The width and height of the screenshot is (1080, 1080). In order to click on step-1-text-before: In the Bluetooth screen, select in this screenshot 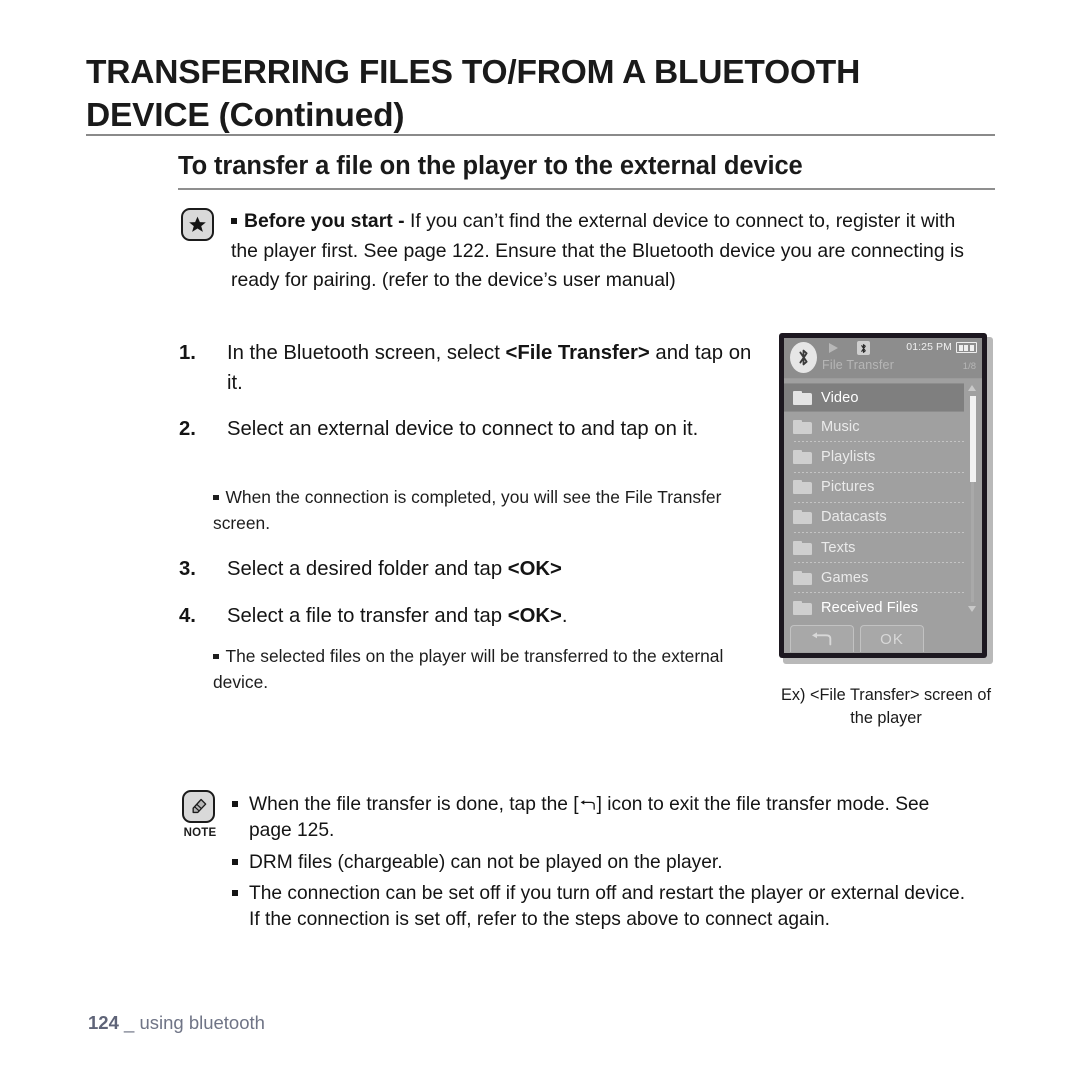, I will do `click(366, 353)`.